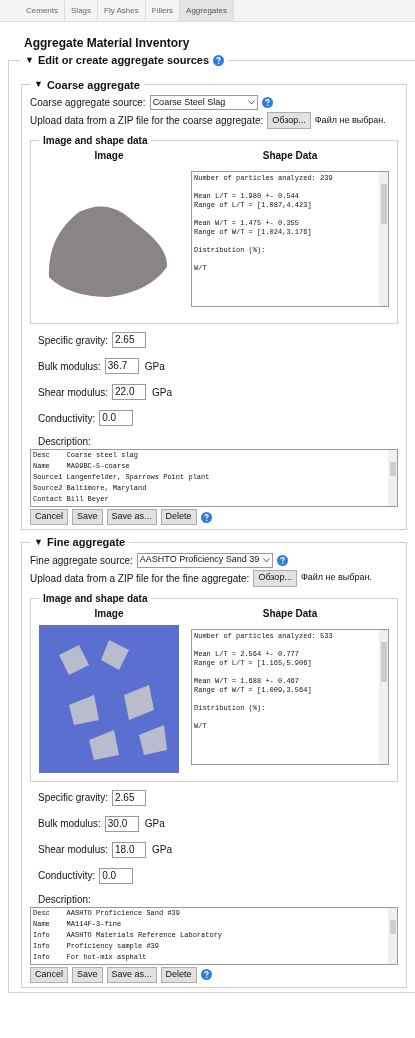 The image size is (415, 1038). I want to click on panel-legend: Fine aggregate, so click(86, 542).